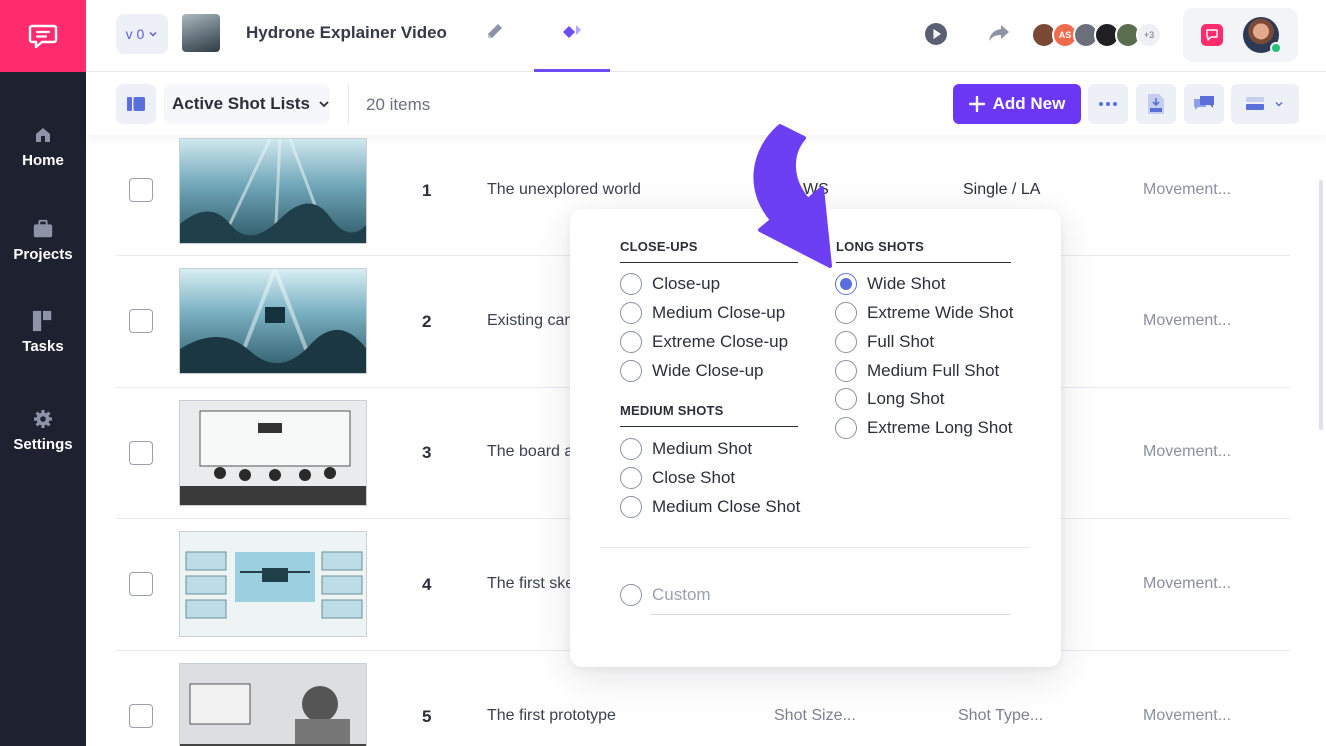 The image size is (1326, 746). I want to click on option-extreme-wide-shot: Extreme Wide Shot, so click(924, 313).